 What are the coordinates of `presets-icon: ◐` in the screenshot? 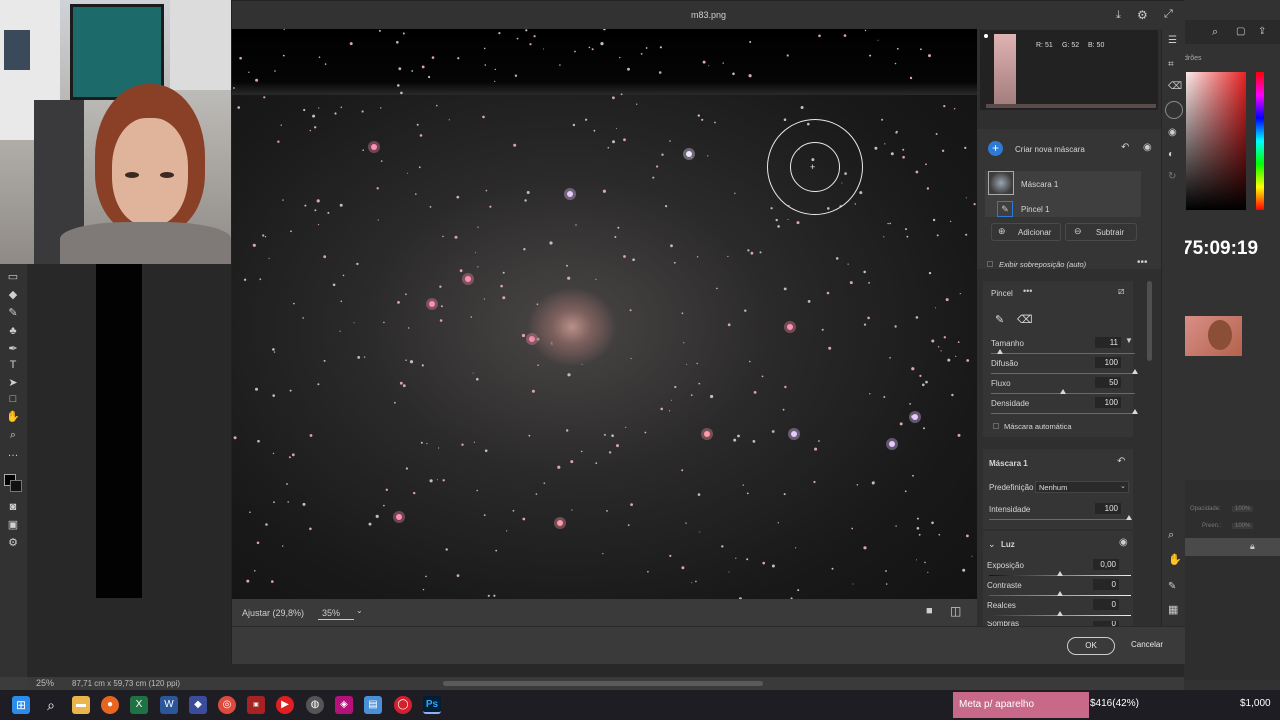 It's located at (1171, 154).